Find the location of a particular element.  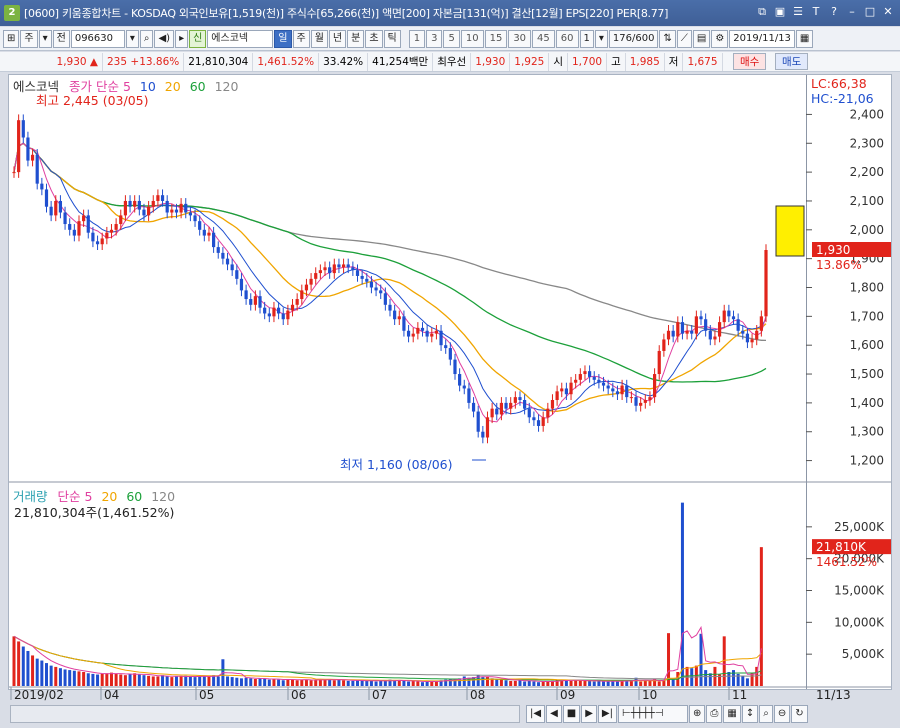

x-tick-label: 08 is located at coordinates (477, 695).